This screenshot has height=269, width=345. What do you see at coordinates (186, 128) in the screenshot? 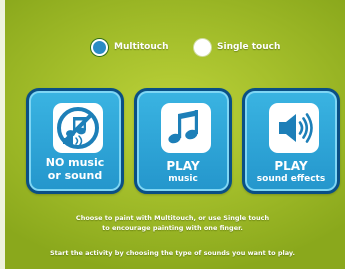
I see `music-note-icon` at bounding box center [186, 128].